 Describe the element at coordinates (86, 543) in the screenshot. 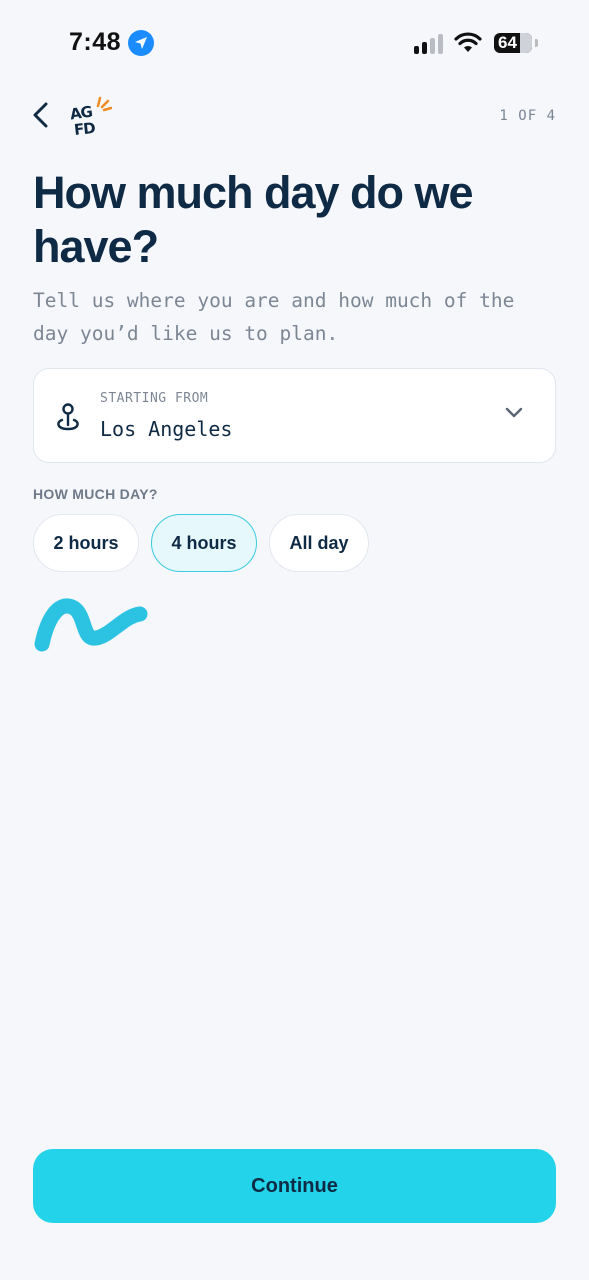

I see `duration-option-2-hours: 2 hours` at that location.